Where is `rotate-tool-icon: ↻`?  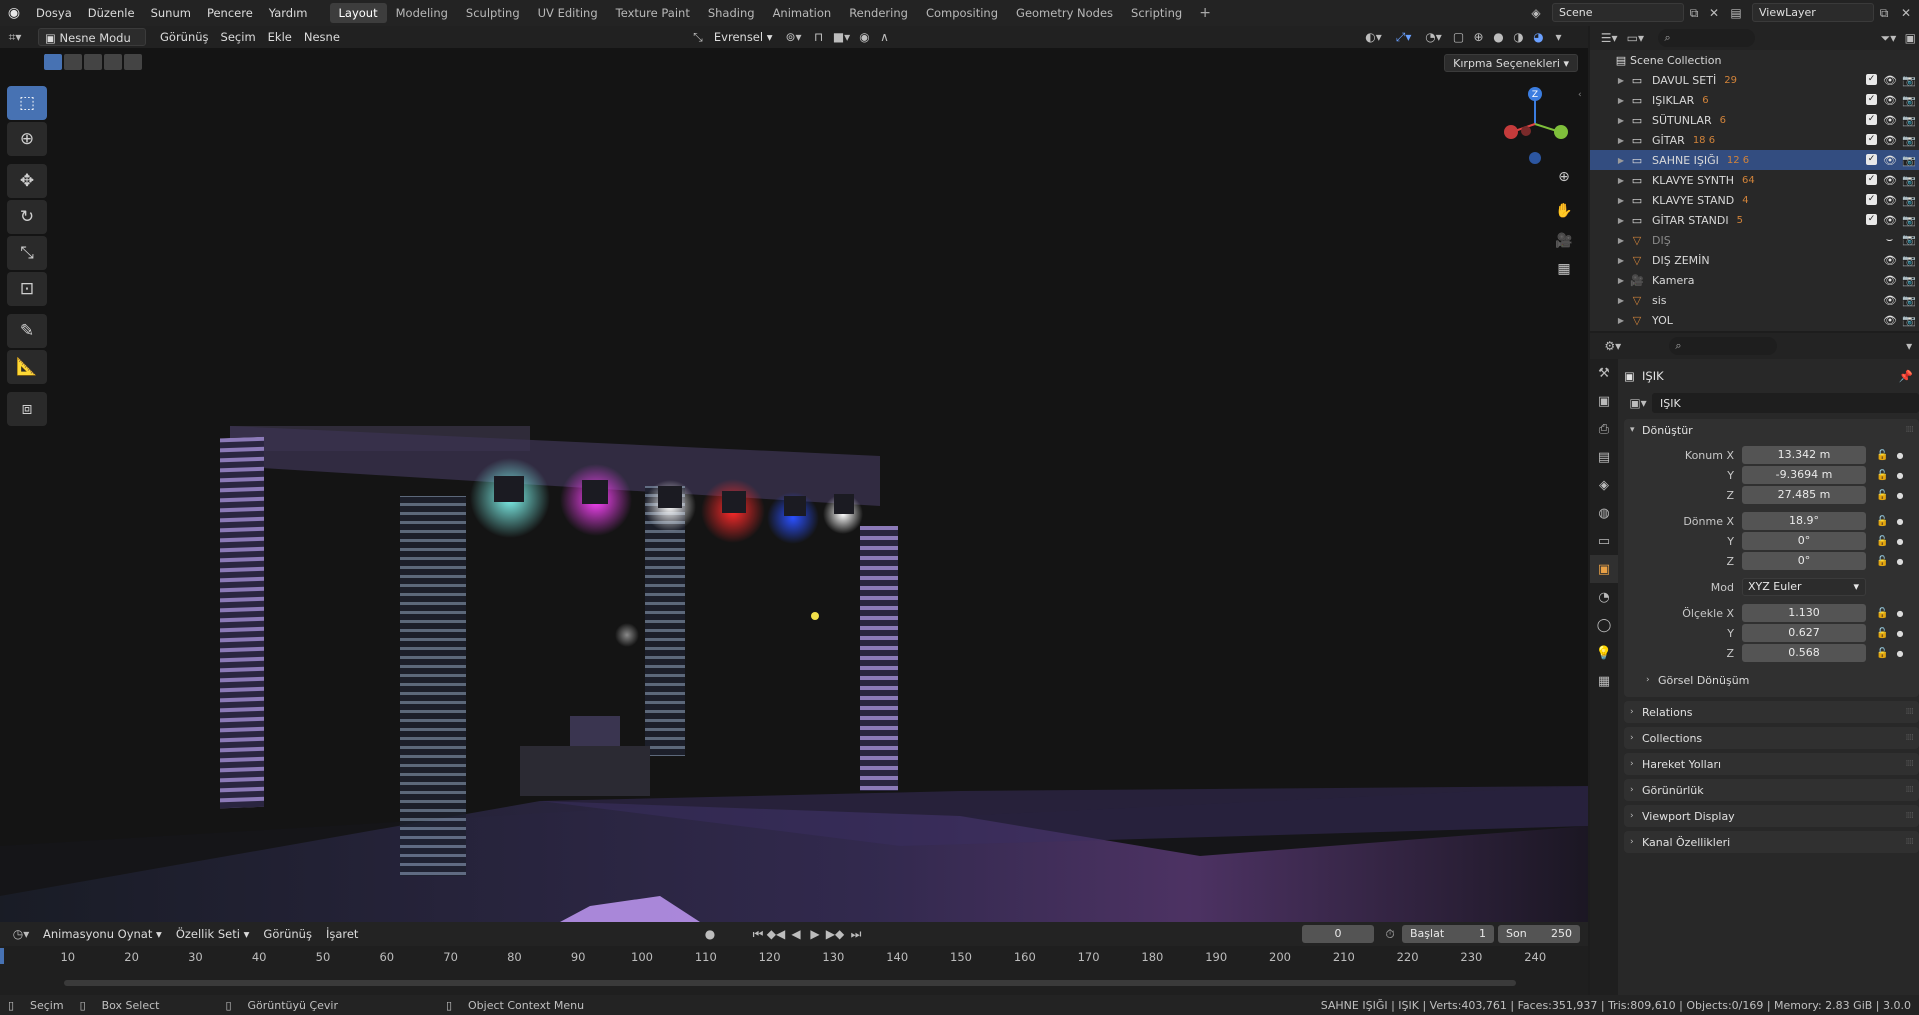 rotate-tool-icon: ↻ is located at coordinates (27, 217).